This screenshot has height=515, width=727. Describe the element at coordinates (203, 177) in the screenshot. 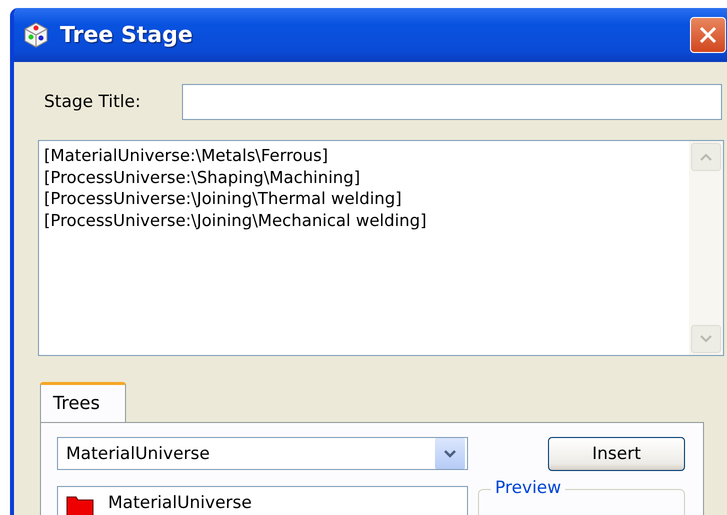

I see `stage-line: [ProcessUniverse:\Shaping\Machining]` at that location.